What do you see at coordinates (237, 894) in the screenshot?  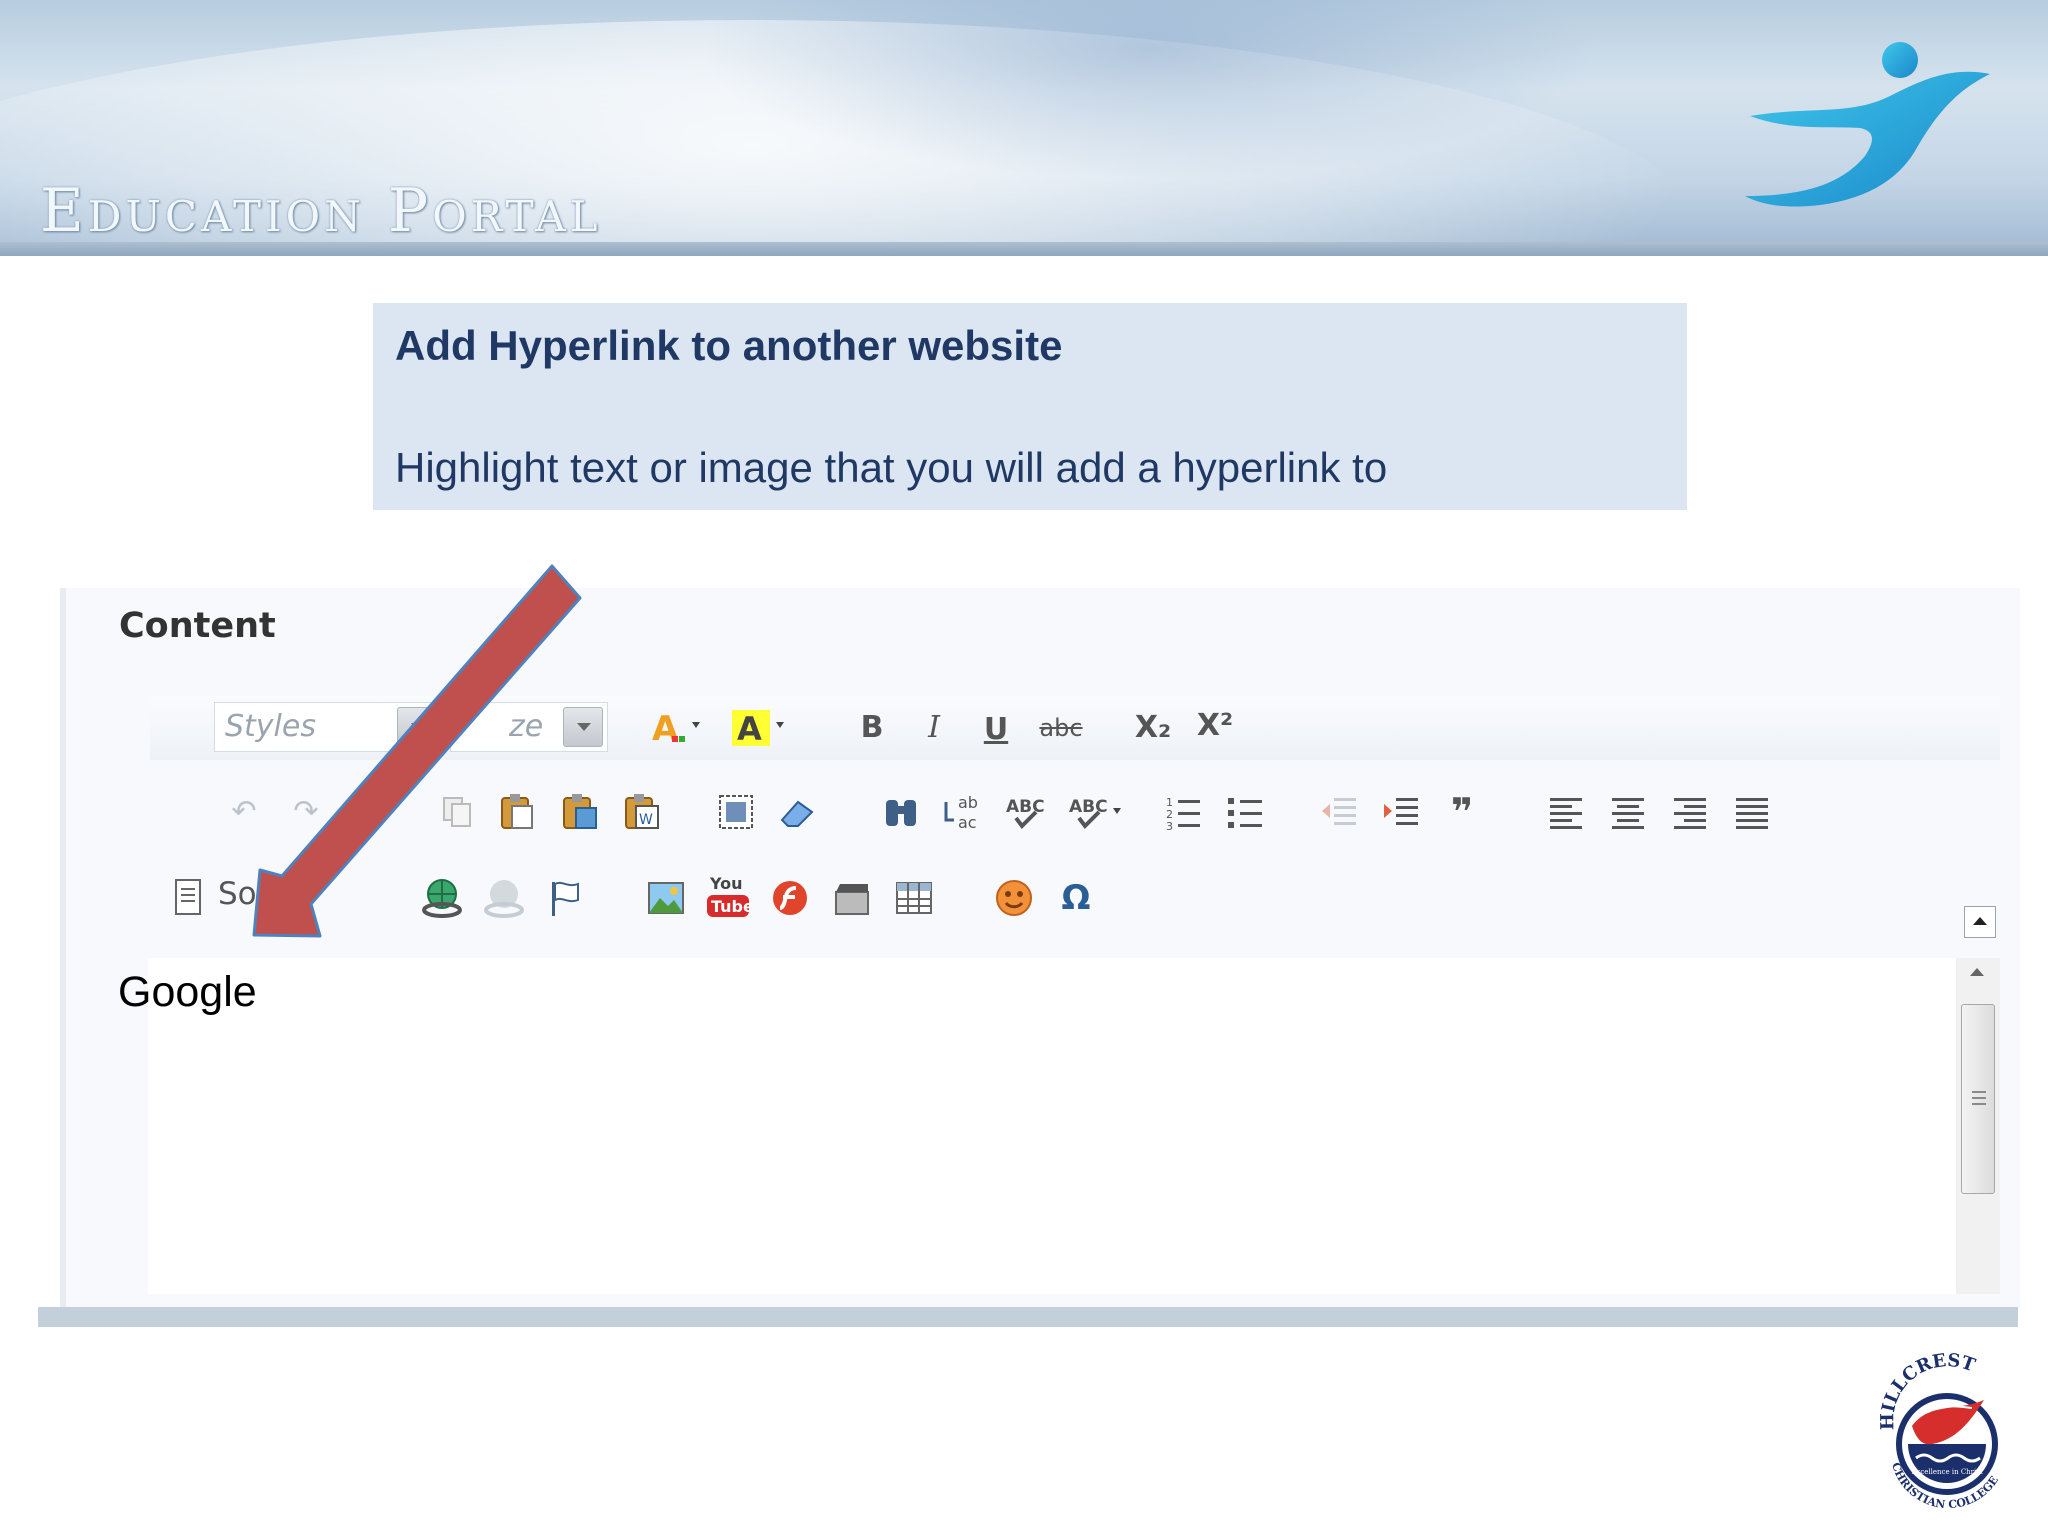 I see `source-button-label: So` at bounding box center [237, 894].